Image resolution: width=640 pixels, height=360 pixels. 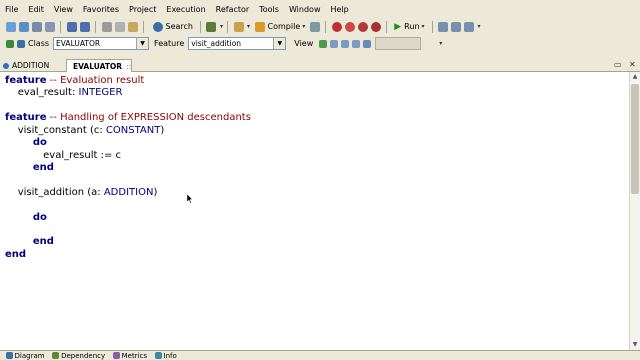 I want to click on save-all-icon, so click(x=49, y=26).